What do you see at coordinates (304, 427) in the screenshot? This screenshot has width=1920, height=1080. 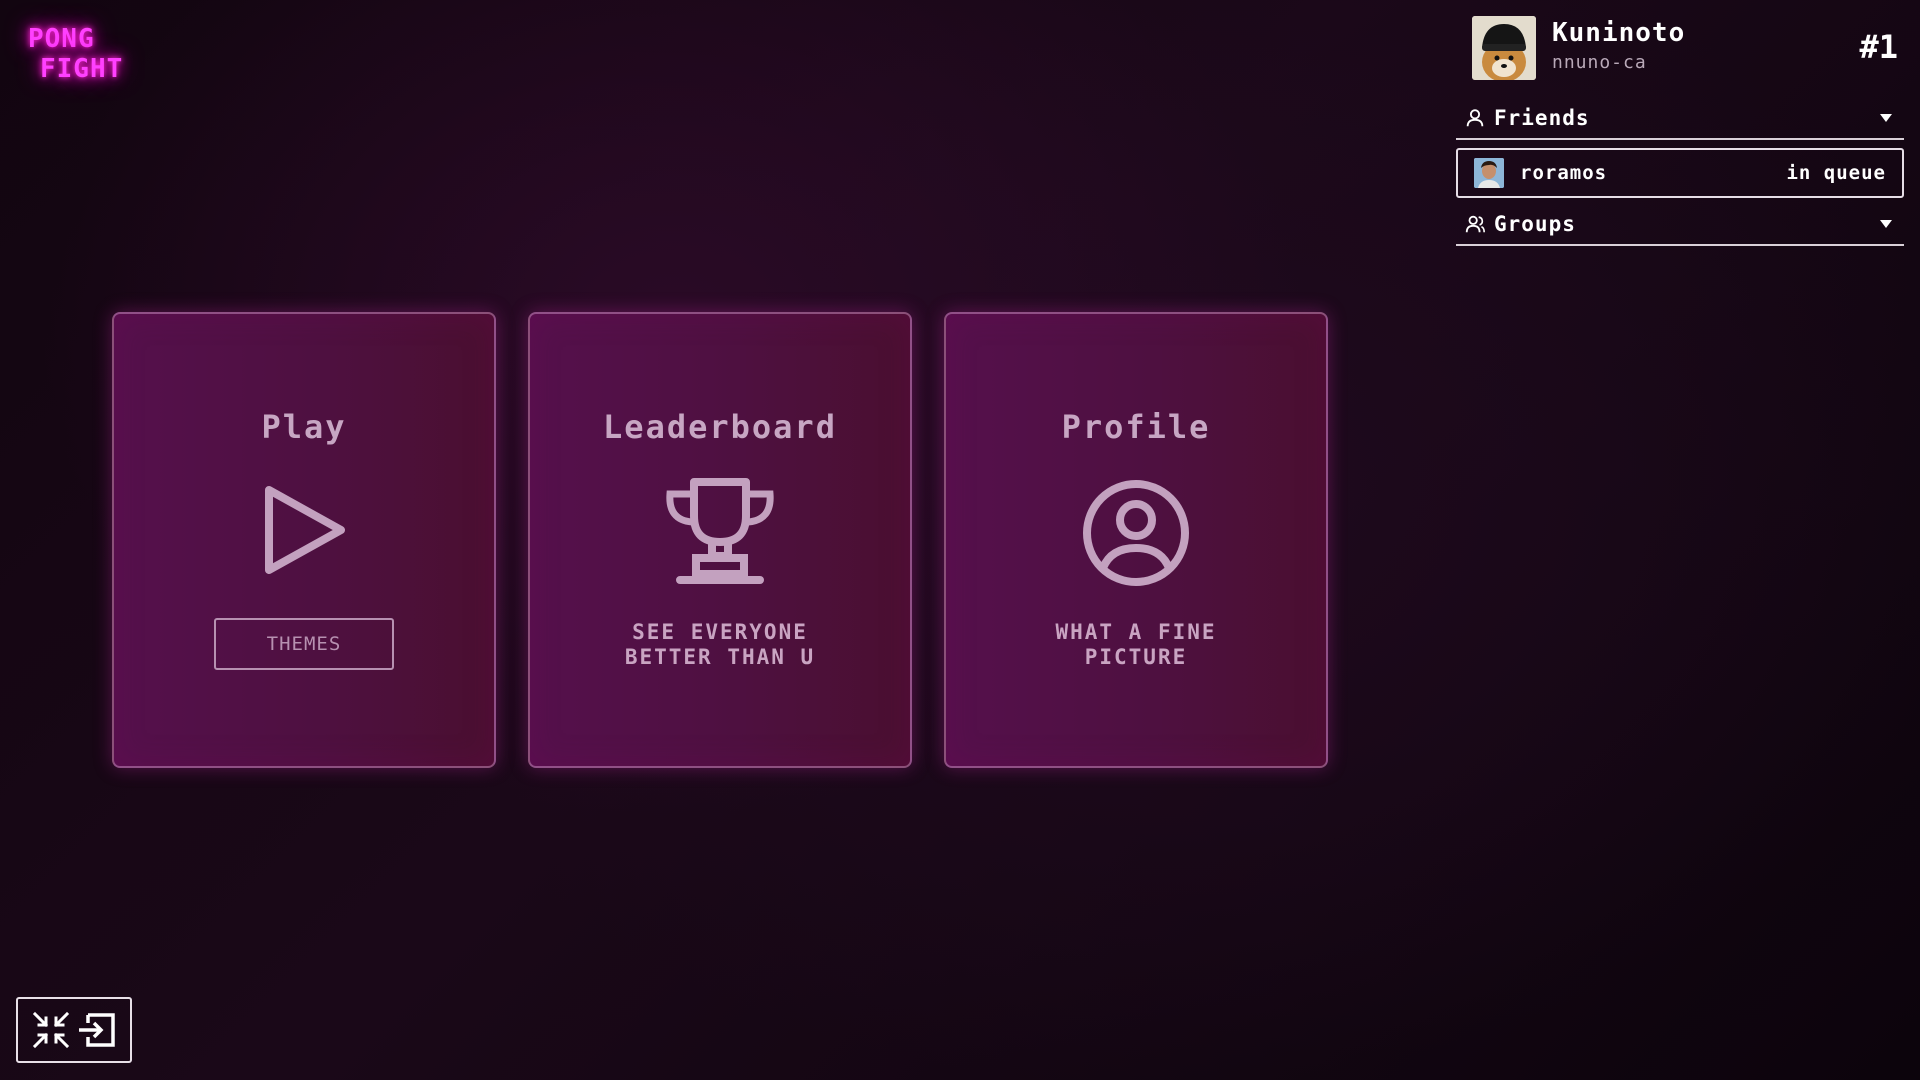 I see `play-card-title: Play` at bounding box center [304, 427].